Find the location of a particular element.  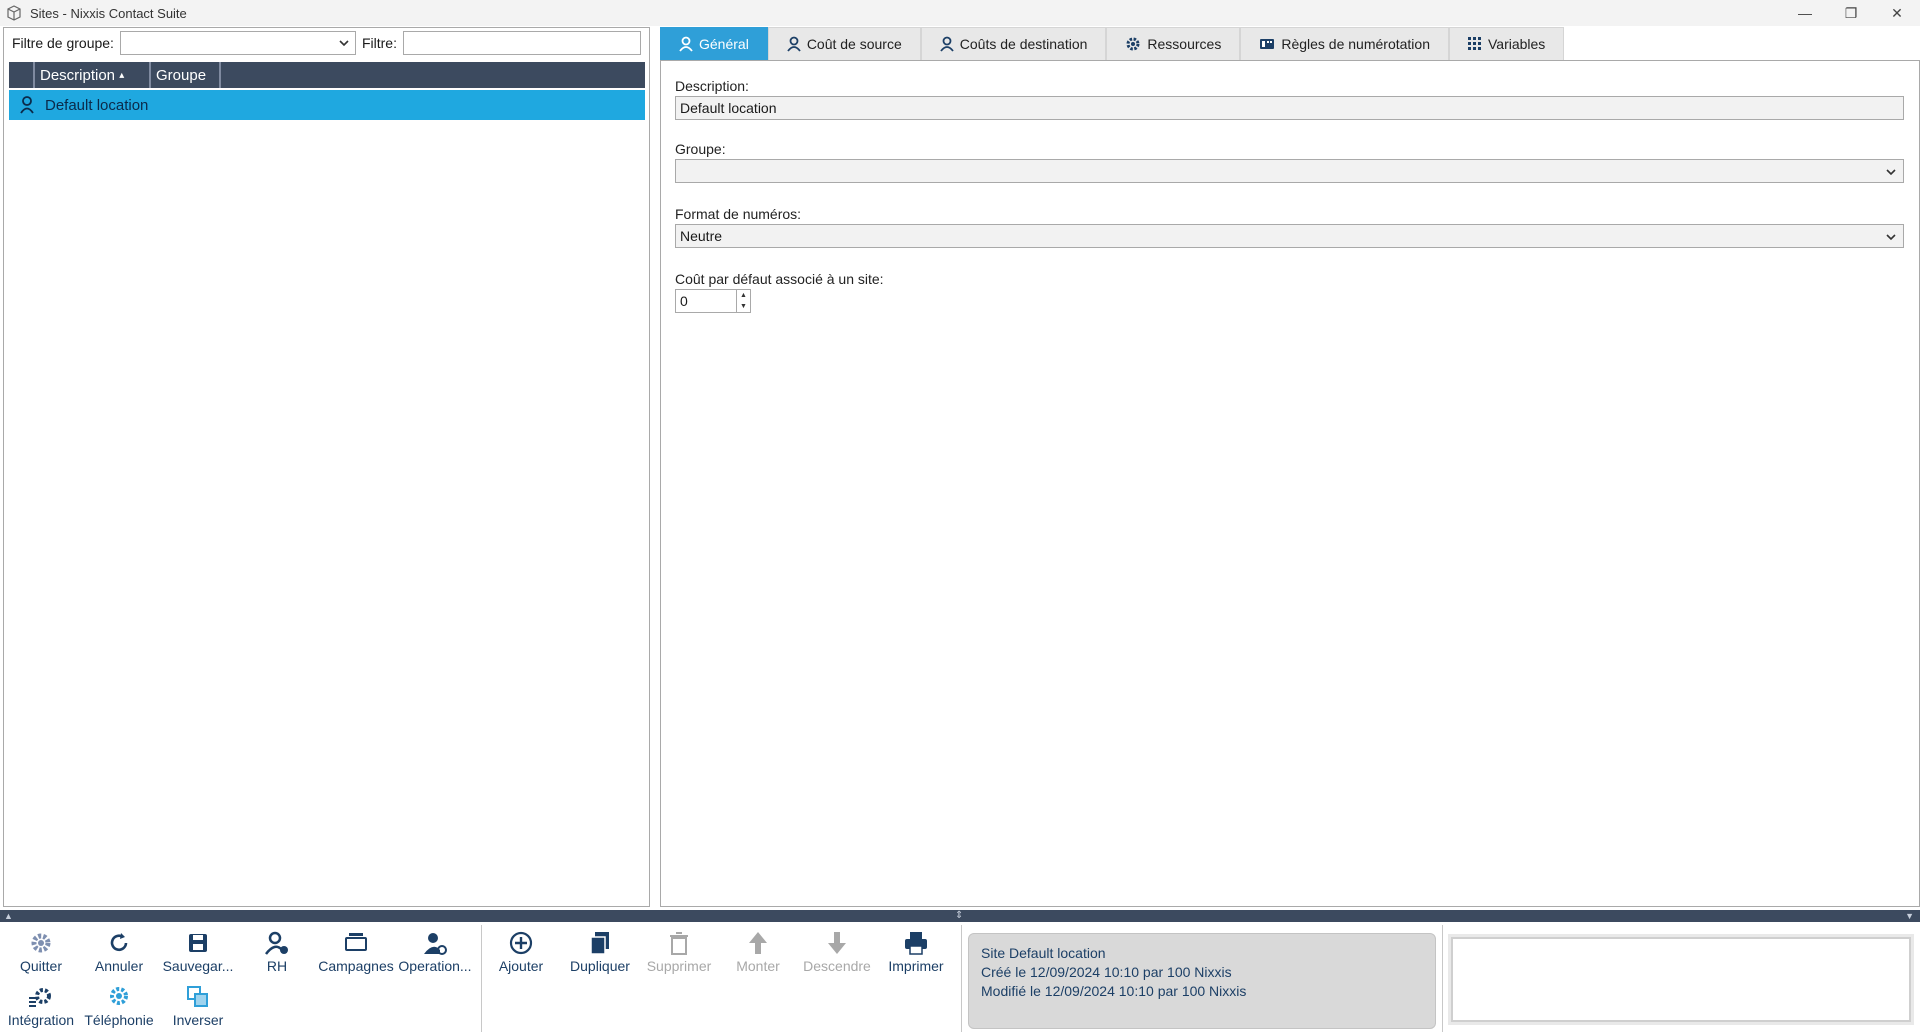

user-gear-icon is located at coordinates (276, 943).